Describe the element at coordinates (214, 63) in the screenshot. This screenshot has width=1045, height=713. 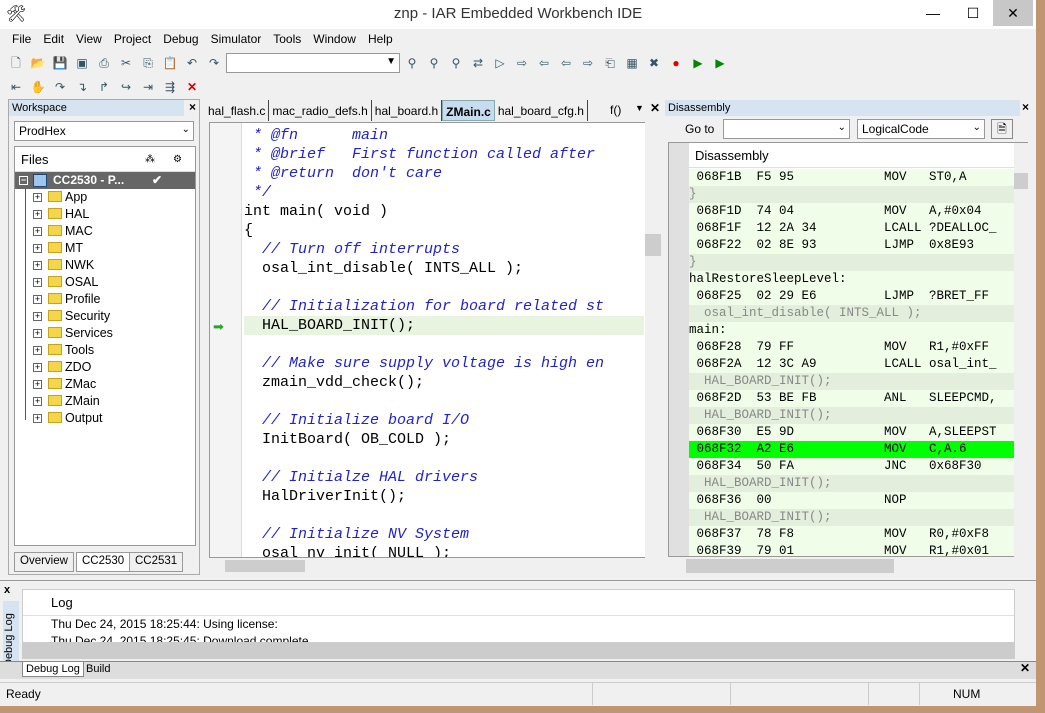
I see `redo-icon: ↷` at that location.